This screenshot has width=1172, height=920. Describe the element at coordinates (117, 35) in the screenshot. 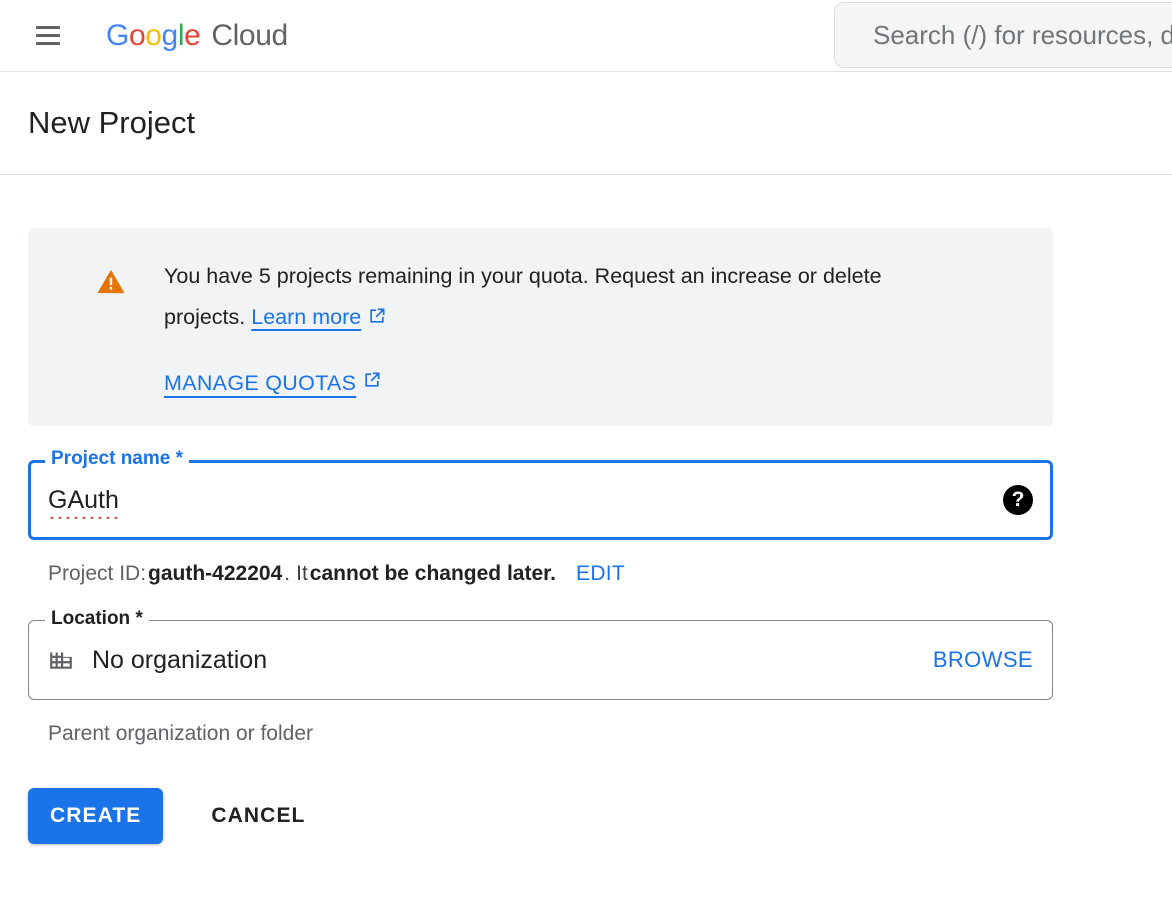

I see `logo-letter-g: G` at that location.